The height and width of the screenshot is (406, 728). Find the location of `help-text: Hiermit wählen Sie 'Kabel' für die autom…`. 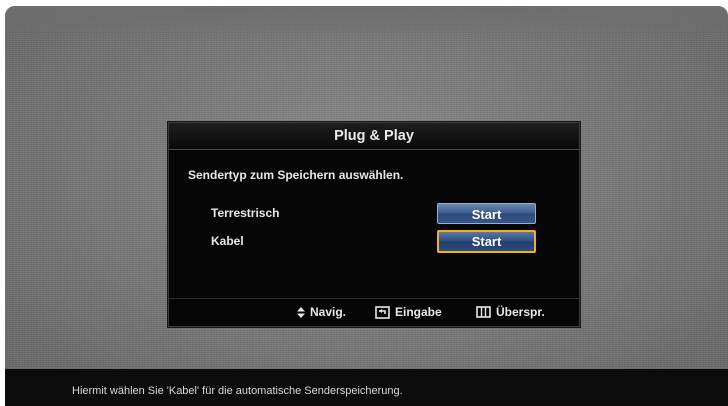

help-text: Hiermit wählen Sie 'Kabel' für die autom… is located at coordinates (237, 391).